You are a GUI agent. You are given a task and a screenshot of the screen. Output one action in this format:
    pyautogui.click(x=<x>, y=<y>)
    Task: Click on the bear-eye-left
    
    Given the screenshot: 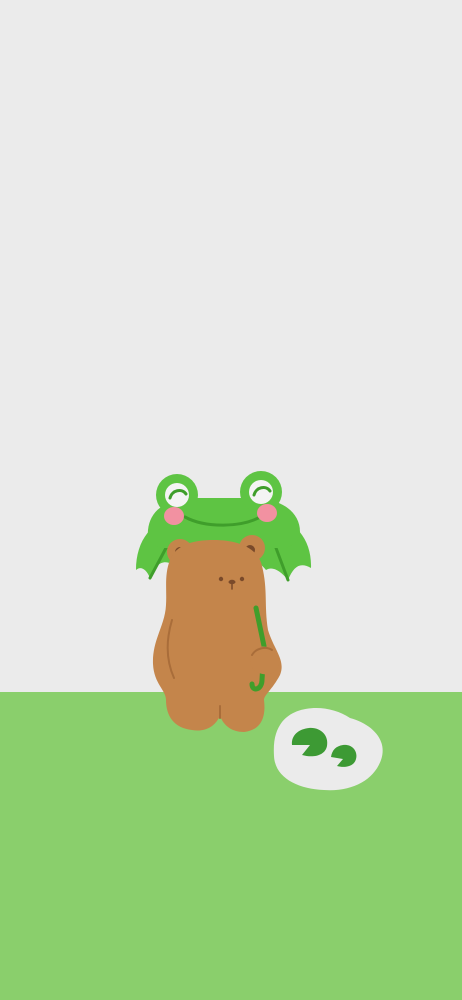 What is the action you would take?
    pyautogui.click(x=221, y=579)
    